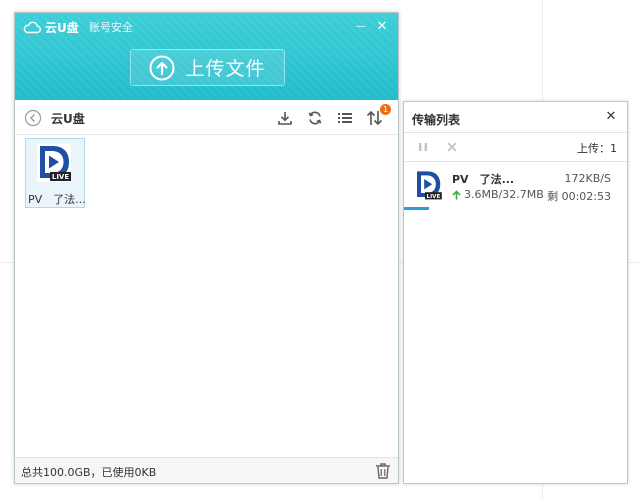 The image size is (640, 499). I want to click on download-icon, so click(285, 118).